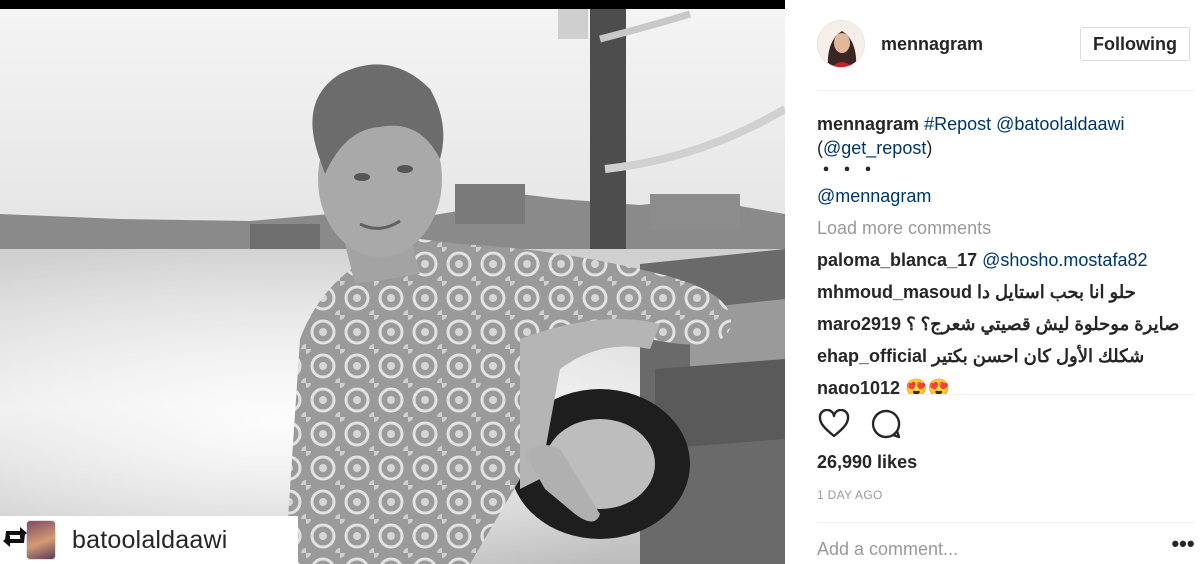 The height and width of the screenshot is (564, 1200). I want to click on comment-text: صايرة موحلوة ليش قصيتي شعرج؟ ؟, so click(1043, 324).